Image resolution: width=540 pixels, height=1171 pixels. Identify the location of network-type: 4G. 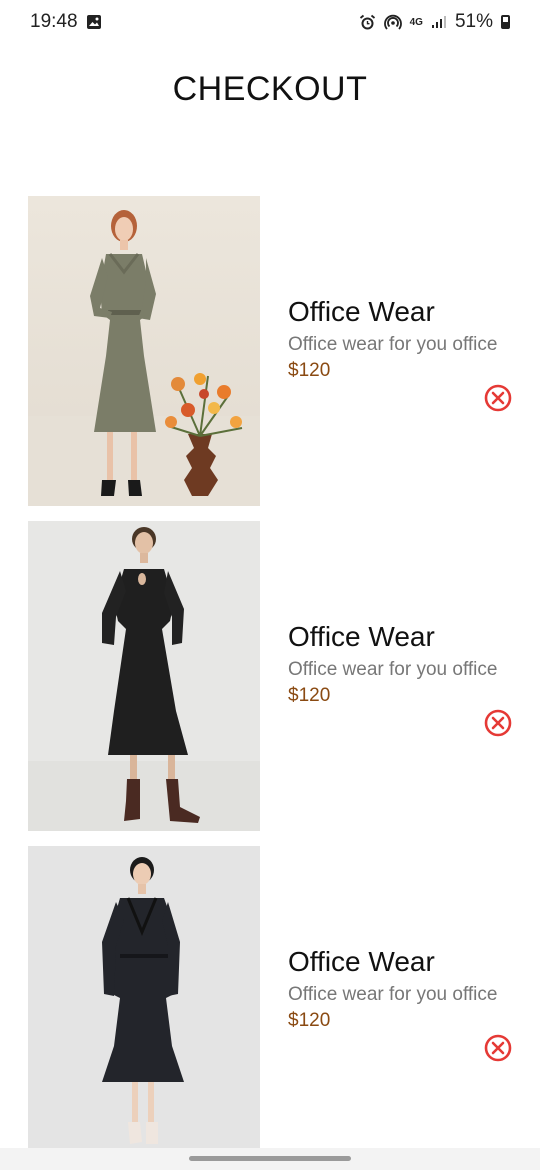
(416, 22).